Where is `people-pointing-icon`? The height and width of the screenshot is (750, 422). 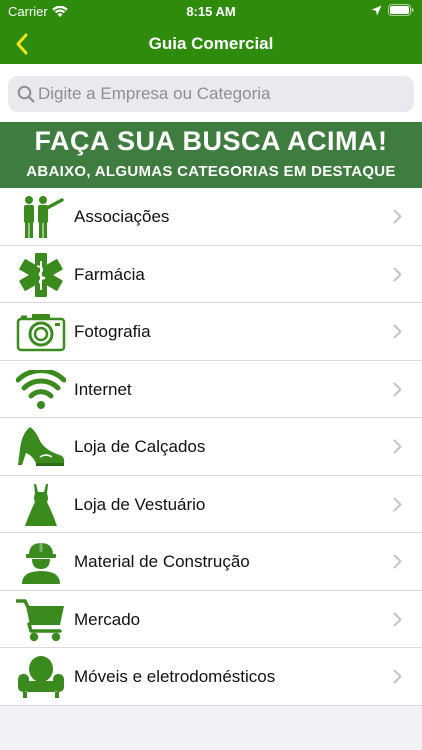 people-pointing-icon is located at coordinates (41, 217).